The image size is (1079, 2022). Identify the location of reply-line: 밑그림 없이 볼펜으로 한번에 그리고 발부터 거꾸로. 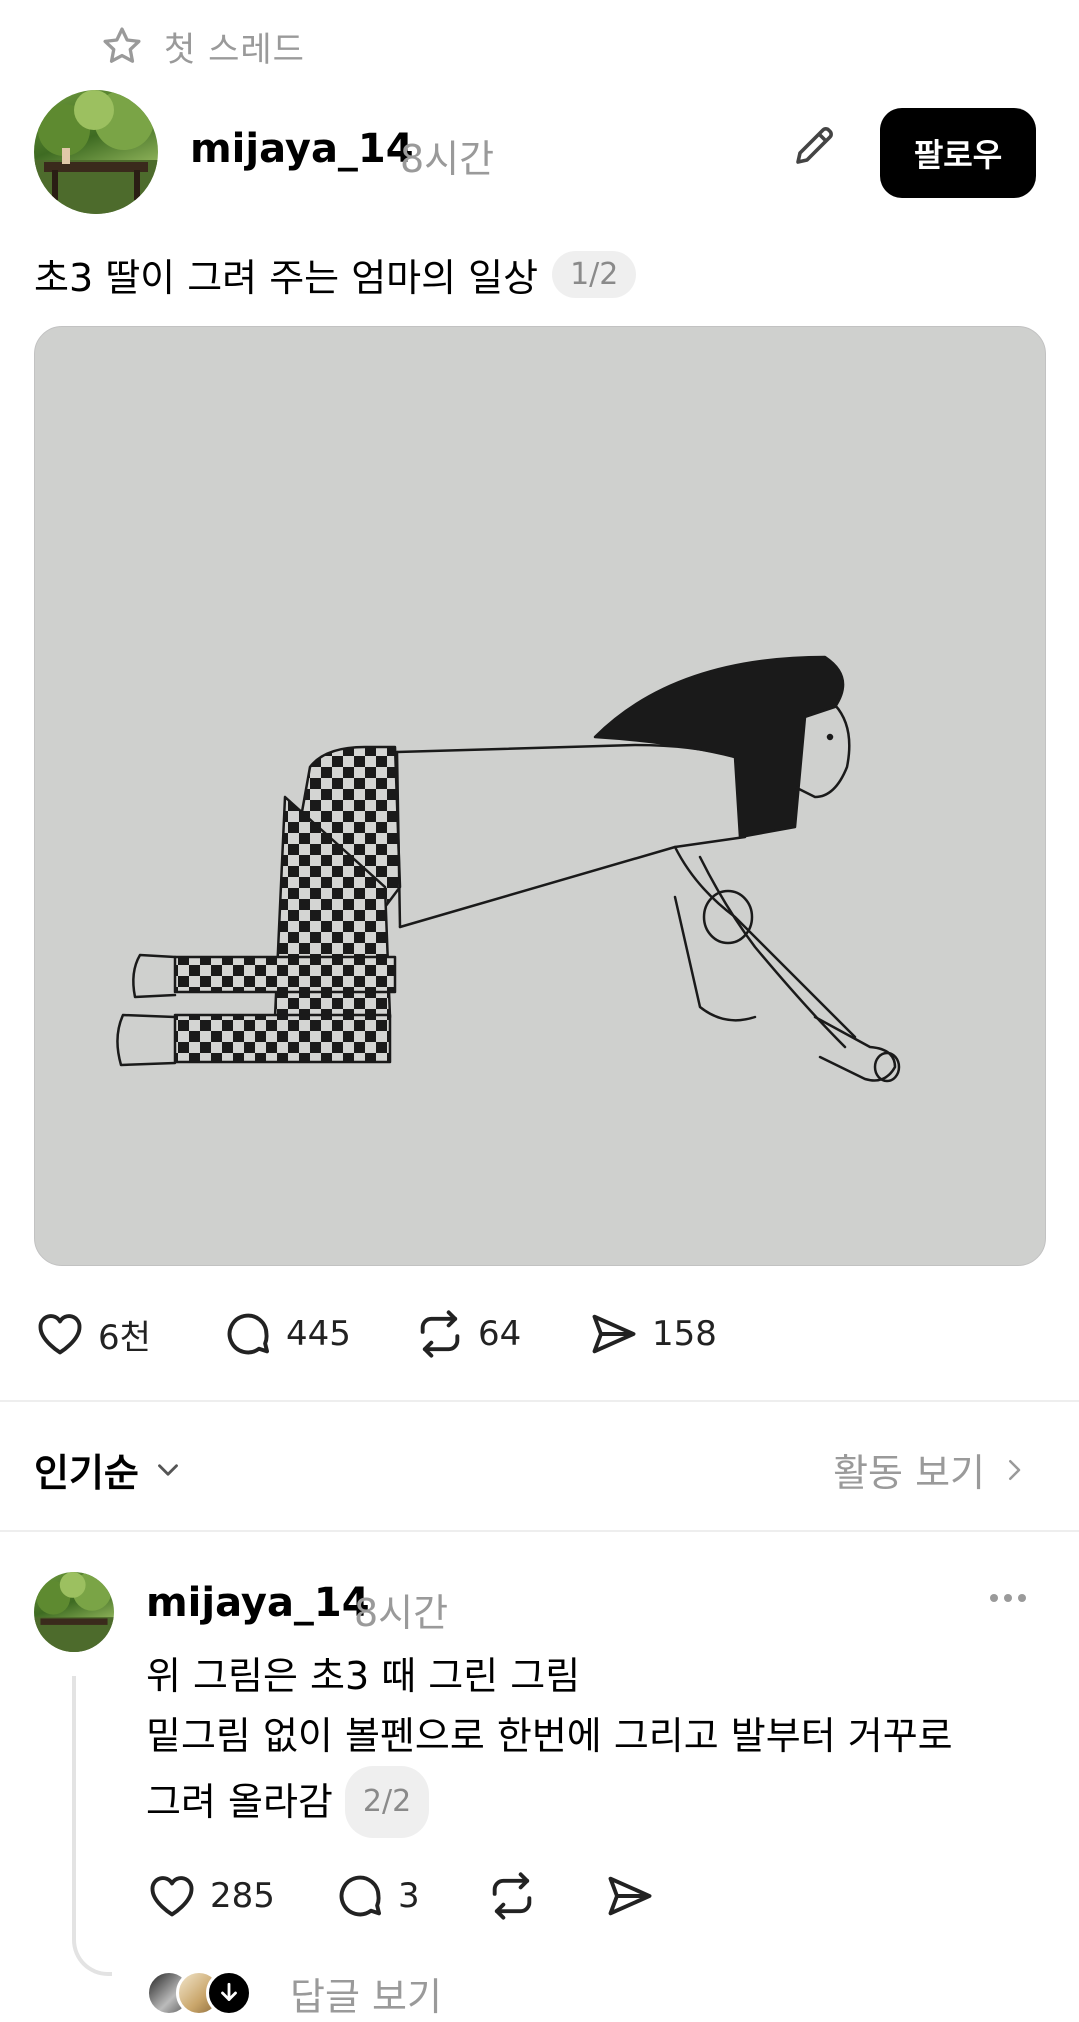
(549, 1736).